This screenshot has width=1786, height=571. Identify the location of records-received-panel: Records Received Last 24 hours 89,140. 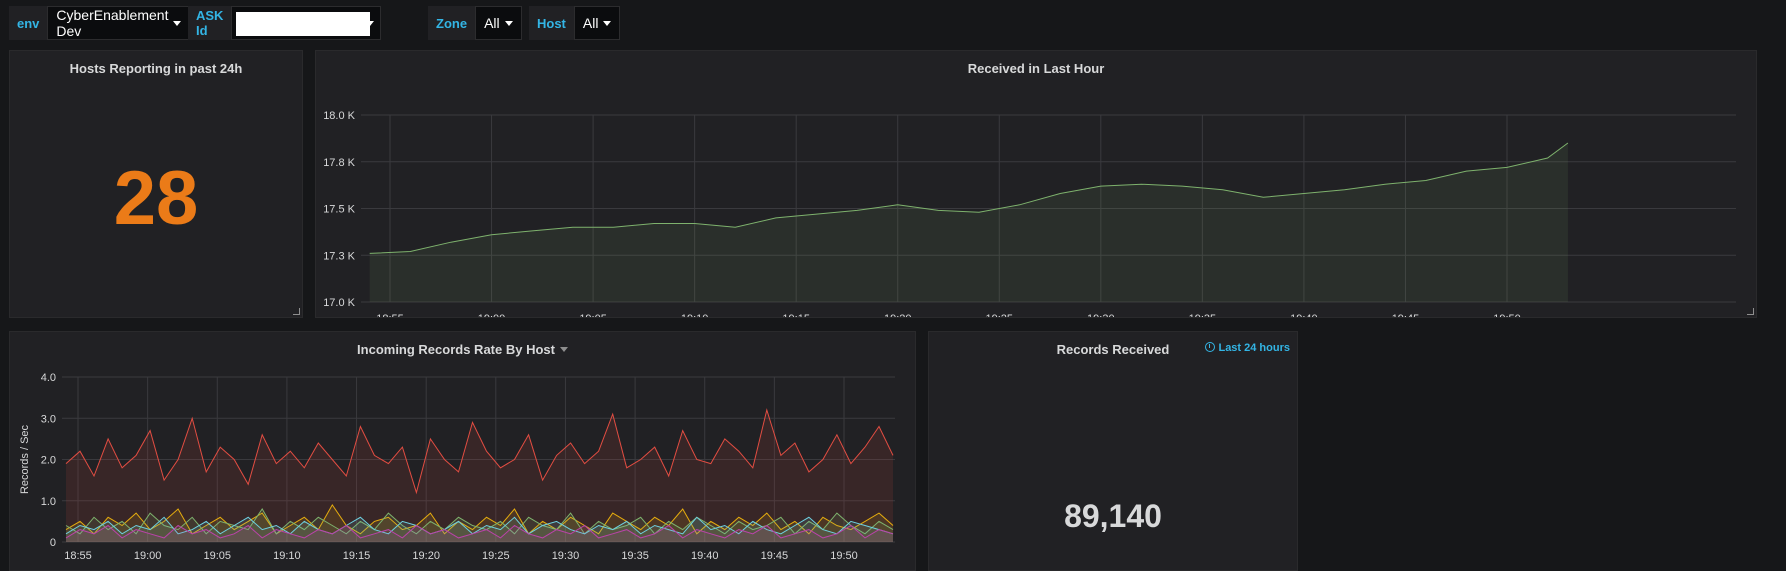
(1113, 451).